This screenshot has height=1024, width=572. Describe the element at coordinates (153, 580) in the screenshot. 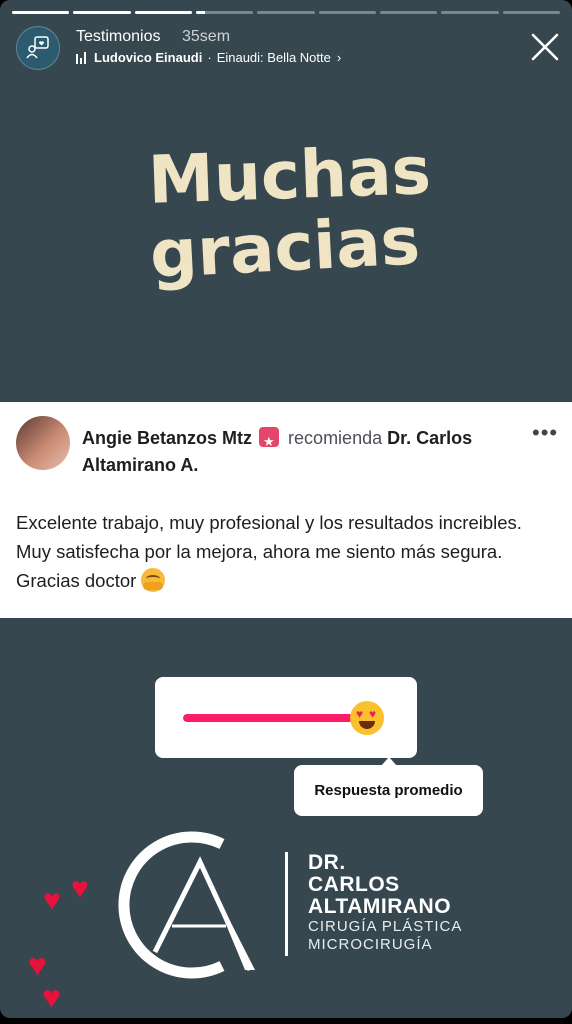

I see `hugging-face-emoji-icon` at that location.